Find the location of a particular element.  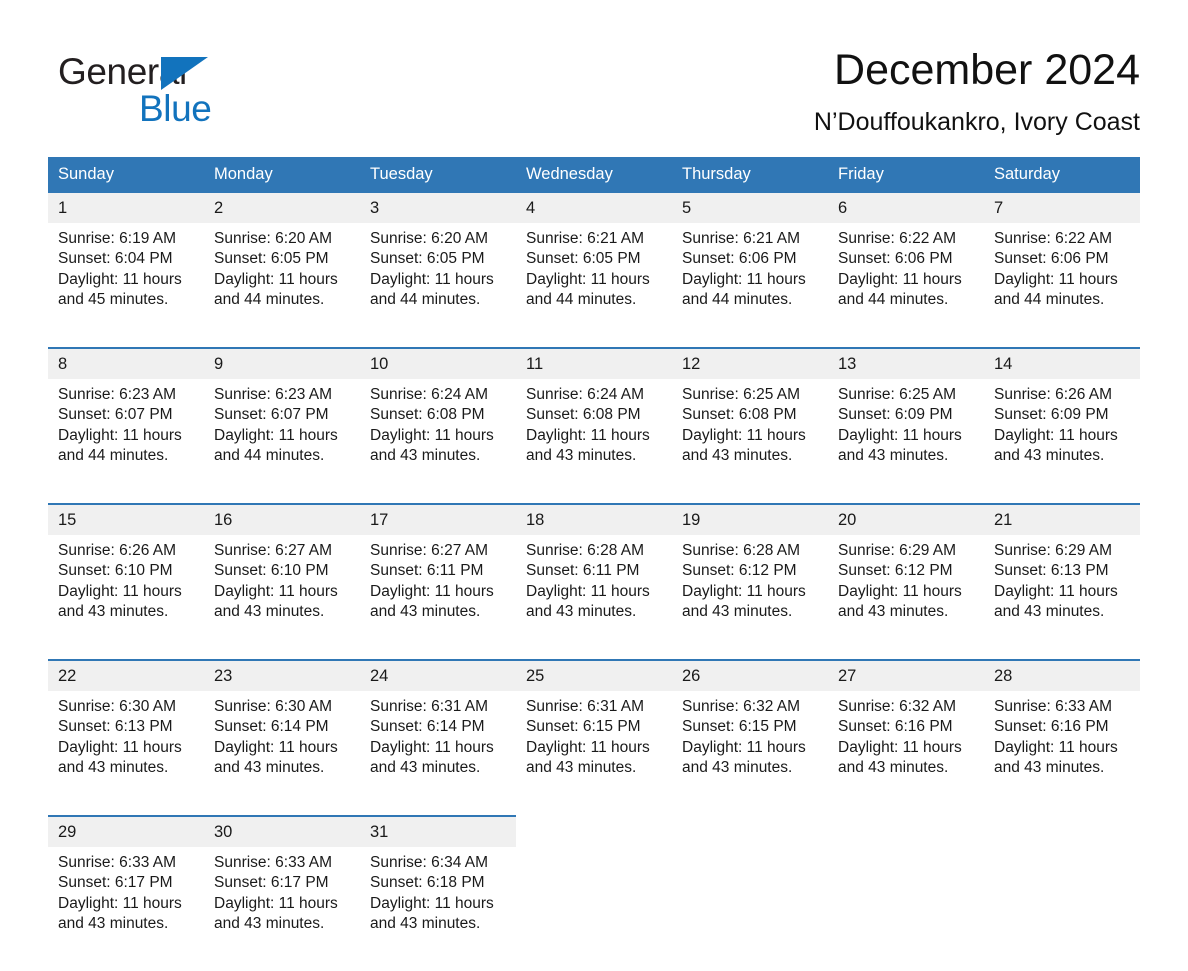

day-number: 20 is located at coordinates (906, 519).